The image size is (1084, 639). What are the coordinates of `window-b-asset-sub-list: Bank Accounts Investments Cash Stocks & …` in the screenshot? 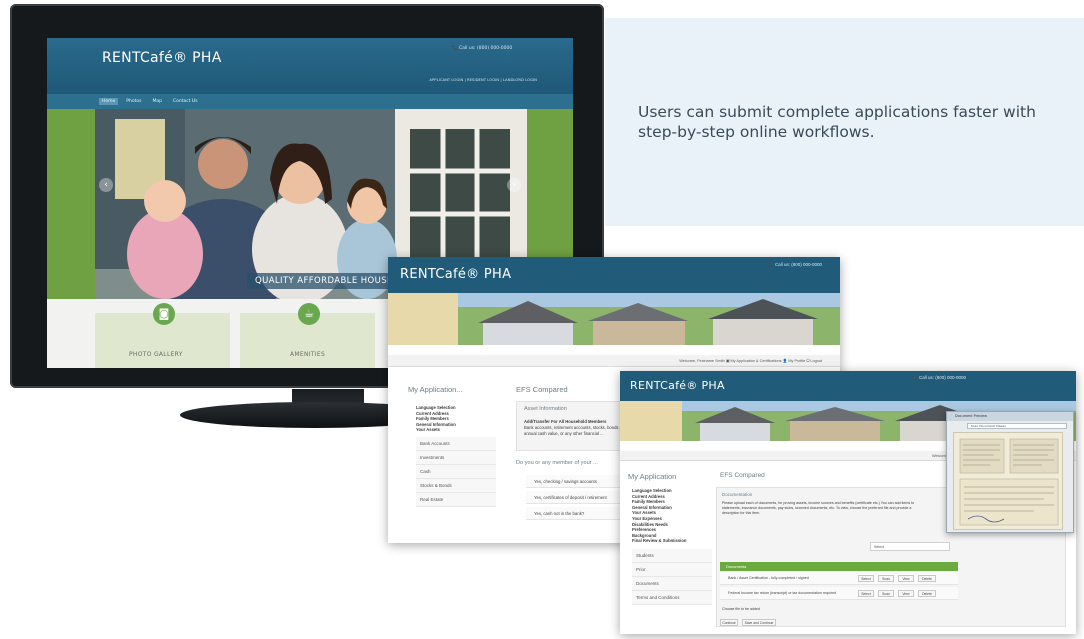 It's located at (456, 472).